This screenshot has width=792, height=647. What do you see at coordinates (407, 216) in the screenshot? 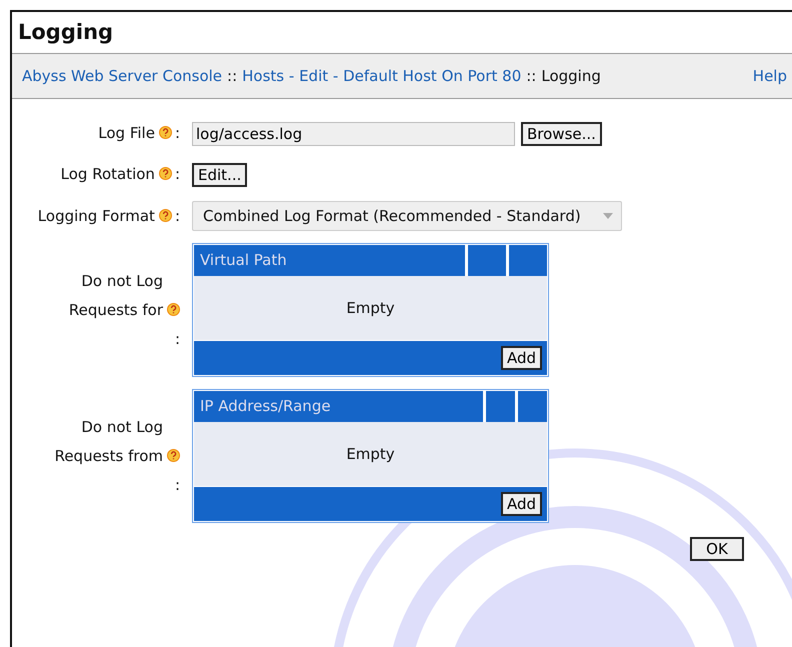
I see `format-dropdown: Combined Log Format (Recommended - Standard)` at bounding box center [407, 216].